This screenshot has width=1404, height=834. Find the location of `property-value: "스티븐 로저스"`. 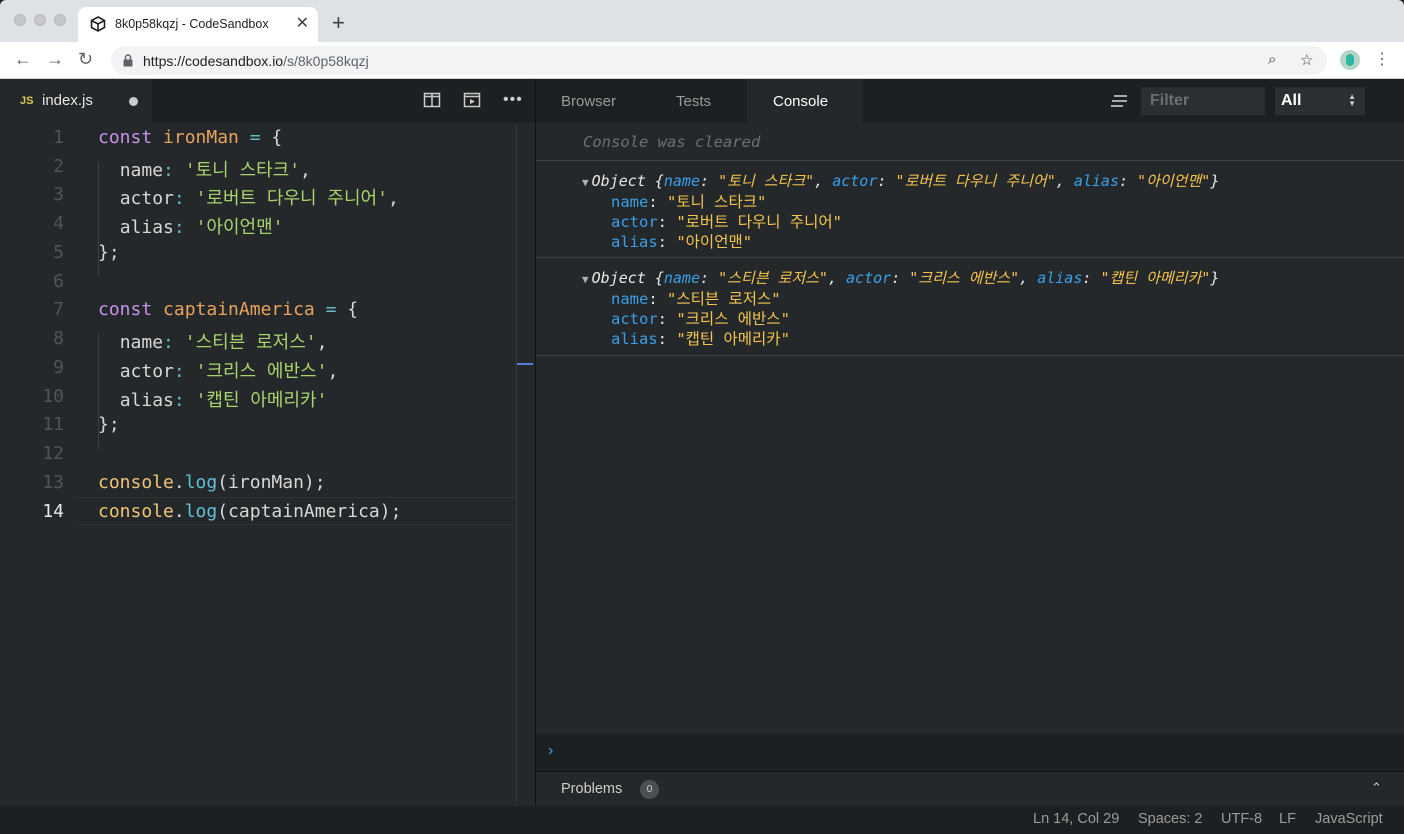

property-value: "스티븐 로저스" is located at coordinates (724, 299).